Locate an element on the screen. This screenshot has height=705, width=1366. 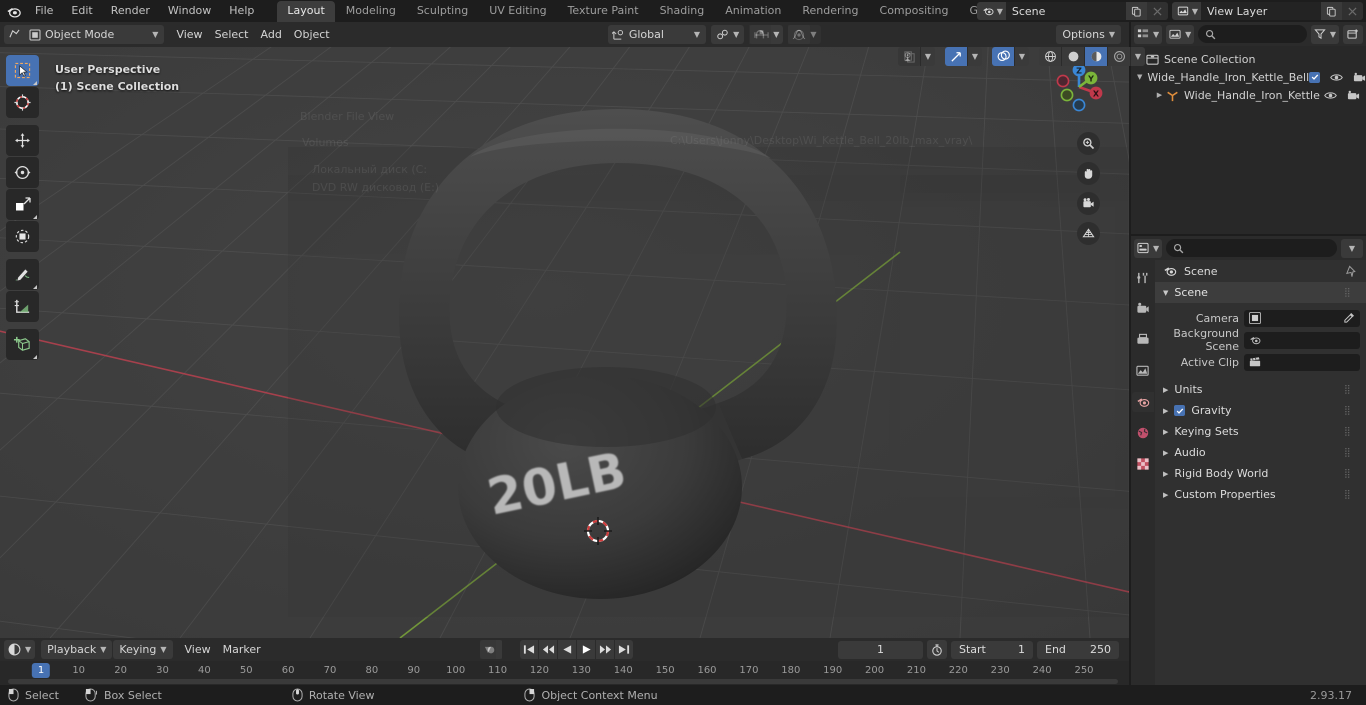
tab-texture-paint: Texture Paint is located at coordinates (603, 11).